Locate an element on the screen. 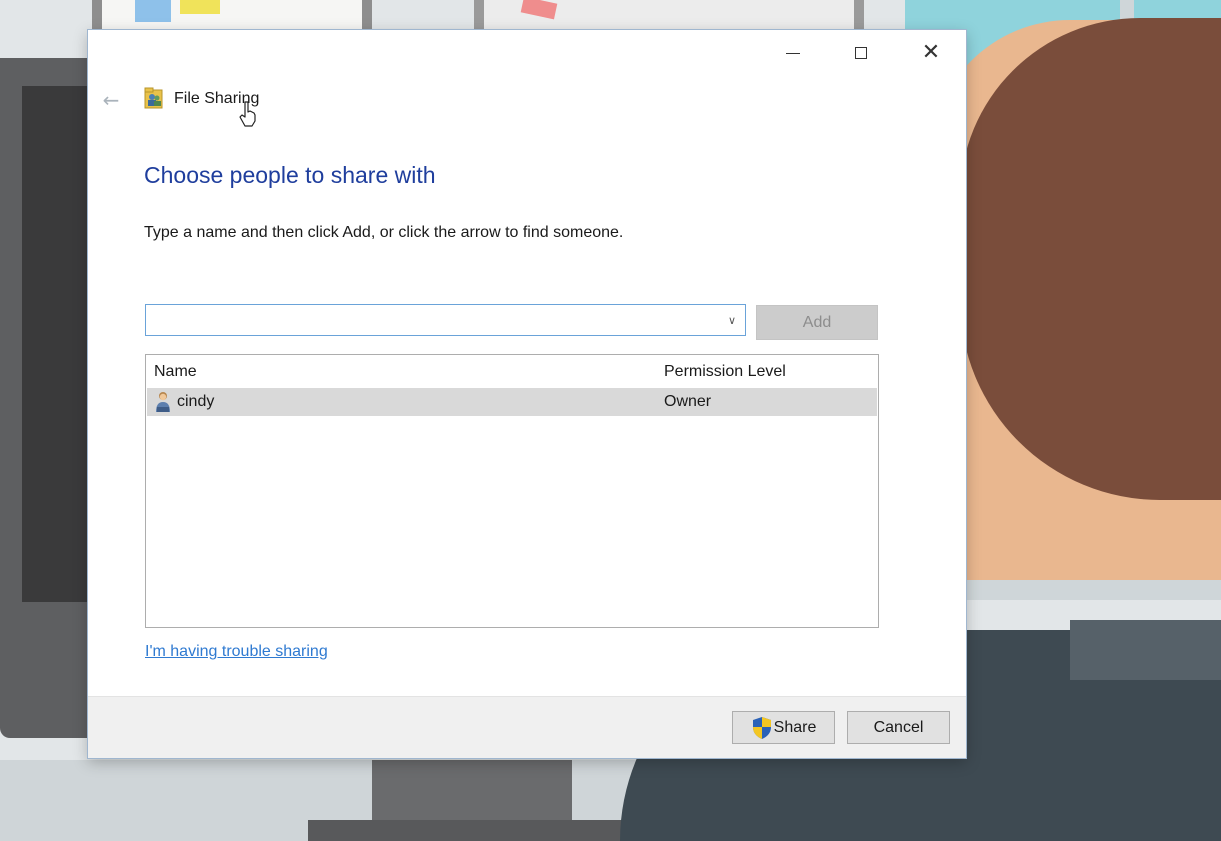  maximize-icon is located at coordinates (861, 53).